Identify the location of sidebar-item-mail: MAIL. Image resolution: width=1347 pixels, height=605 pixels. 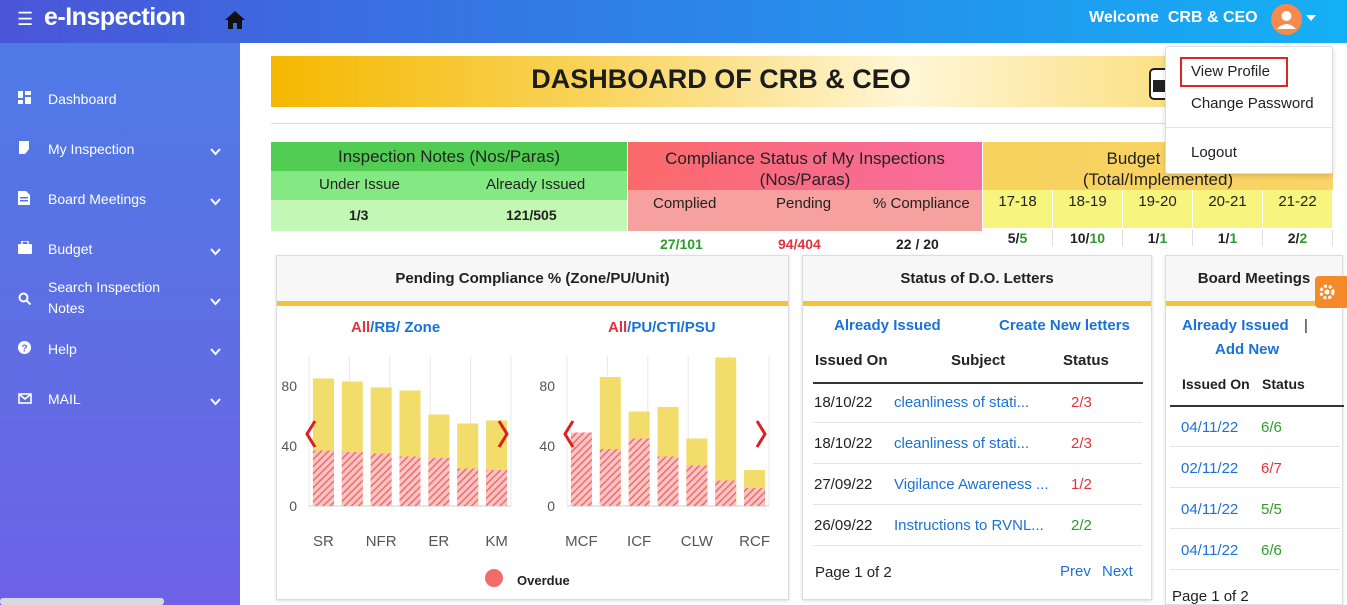
(120, 399).